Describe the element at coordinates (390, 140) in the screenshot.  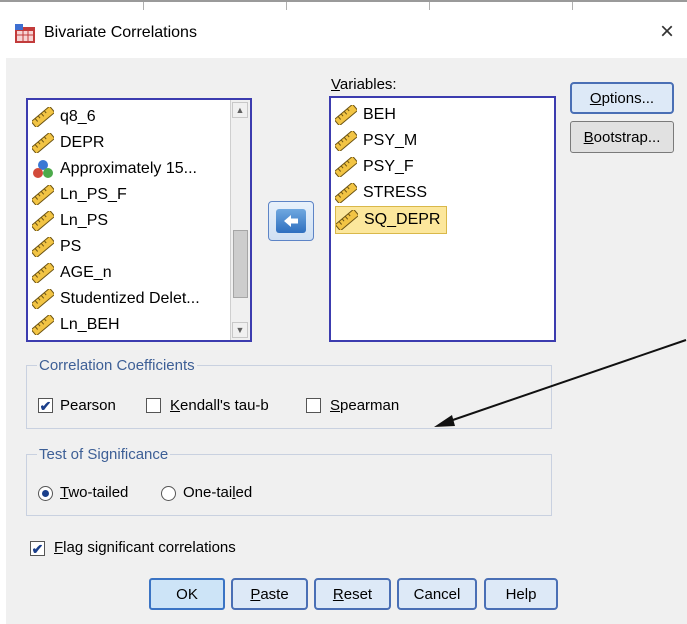
I see `variable-label: PSY_M` at that location.